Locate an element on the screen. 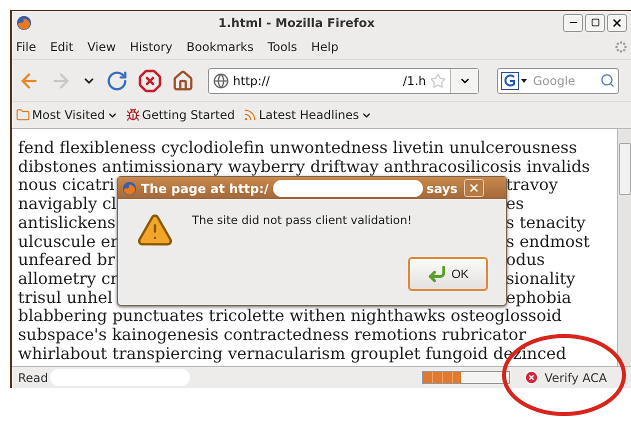  page-text: sionality is located at coordinates (541, 279).